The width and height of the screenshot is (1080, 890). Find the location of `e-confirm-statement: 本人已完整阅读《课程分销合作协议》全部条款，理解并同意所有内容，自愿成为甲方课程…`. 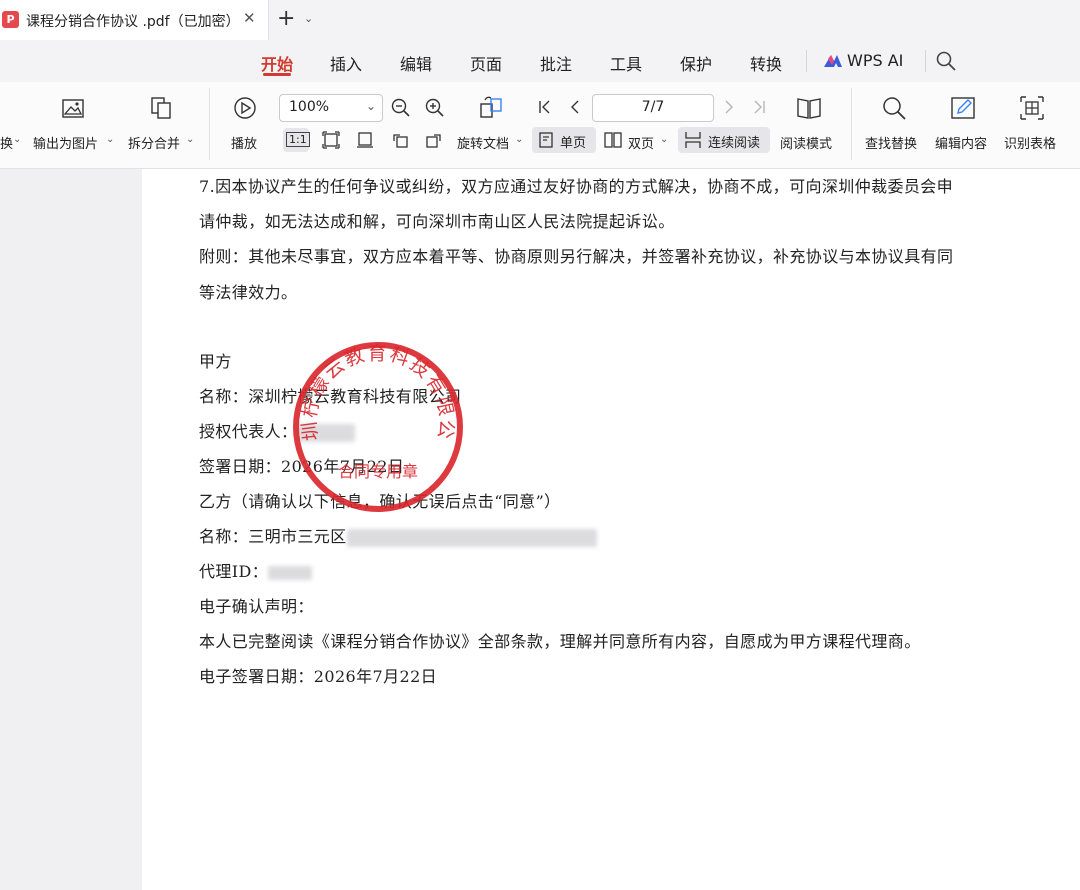

e-confirm-statement: 本人已完整阅读《课程分销合作协议》全部条款，理解并同意所有内容，自愿成为甲方课程… is located at coordinates (560, 641).